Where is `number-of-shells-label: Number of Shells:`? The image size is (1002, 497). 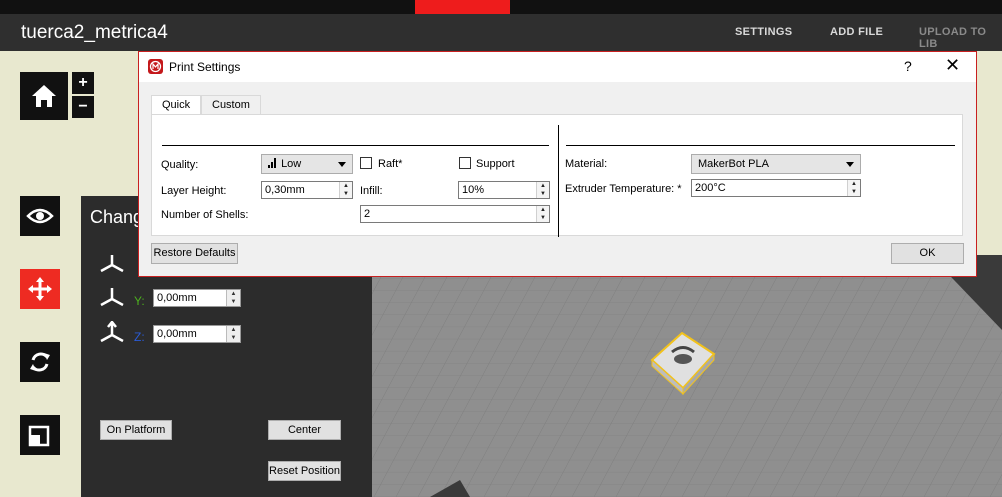
number-of-shells-label: Number of Shells: is located at coordinates (205, 215).